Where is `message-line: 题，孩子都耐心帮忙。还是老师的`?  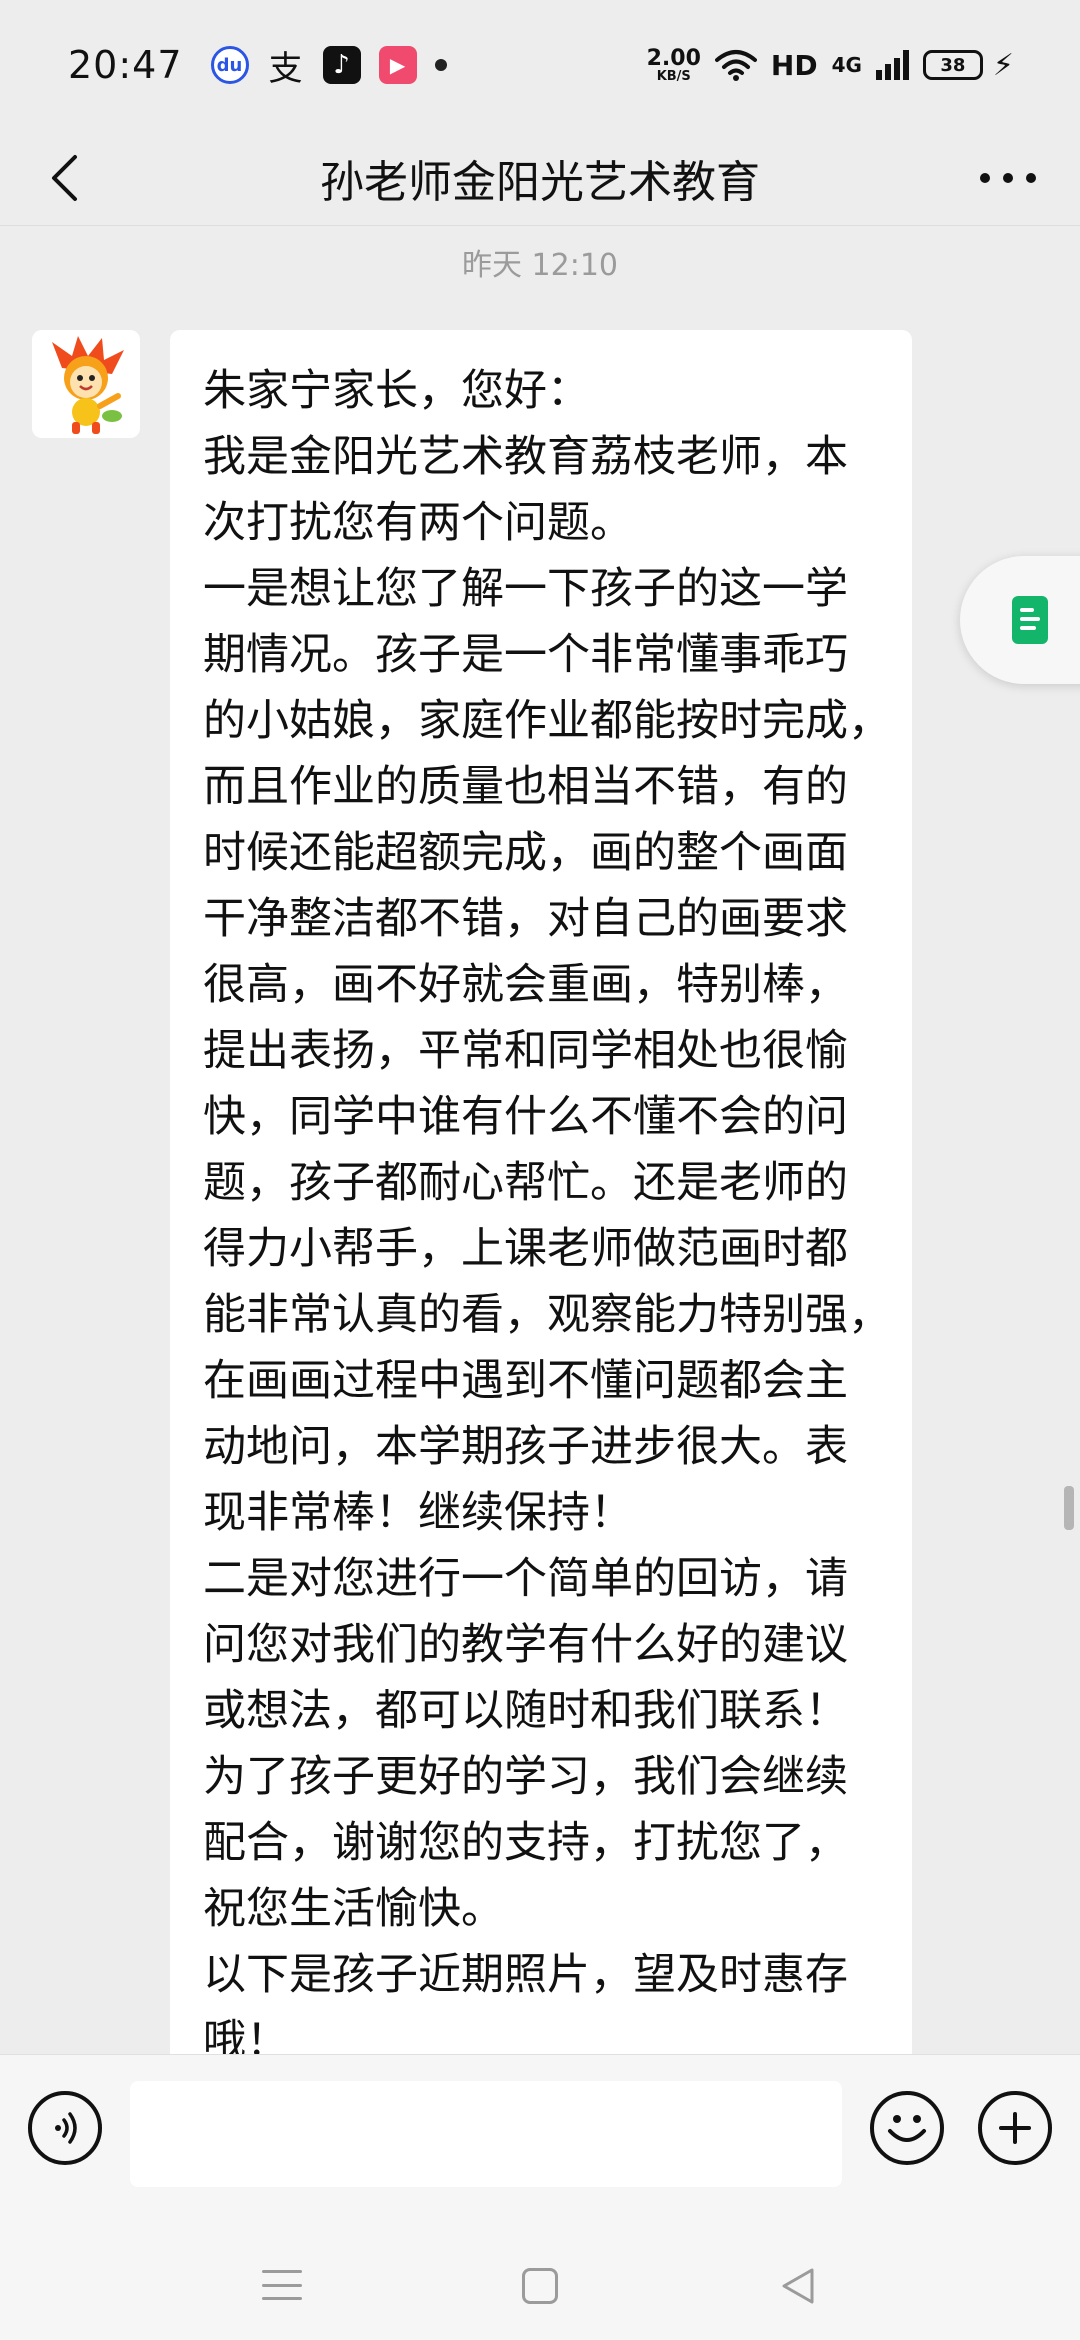 message-line: 题，孩子都耐心帮忙。还是老师的 is located at coordinates (525, 1183).